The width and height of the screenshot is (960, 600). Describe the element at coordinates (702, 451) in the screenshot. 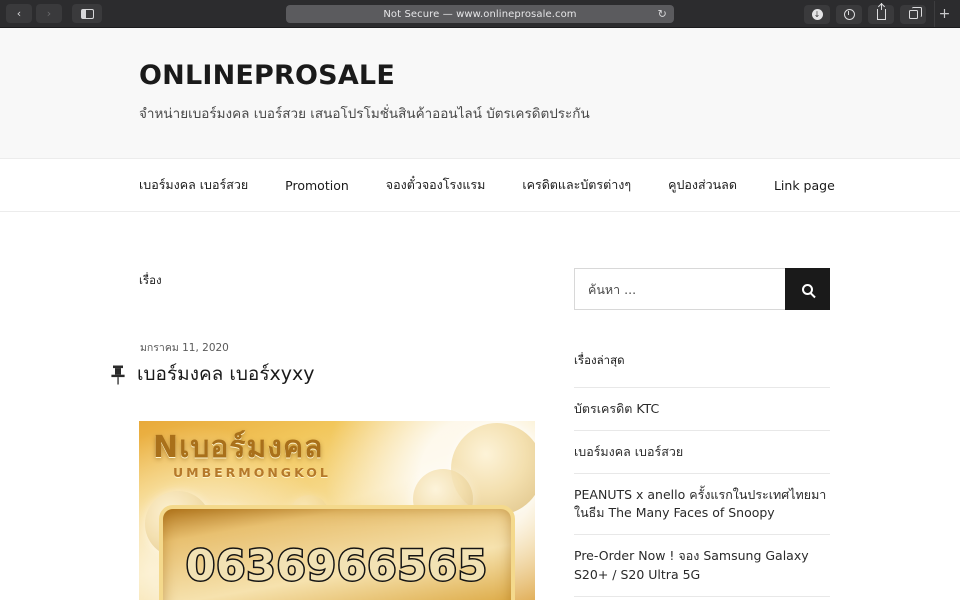

I see `list-item: เบอร์มงคล เบอร์สวย` at that location.